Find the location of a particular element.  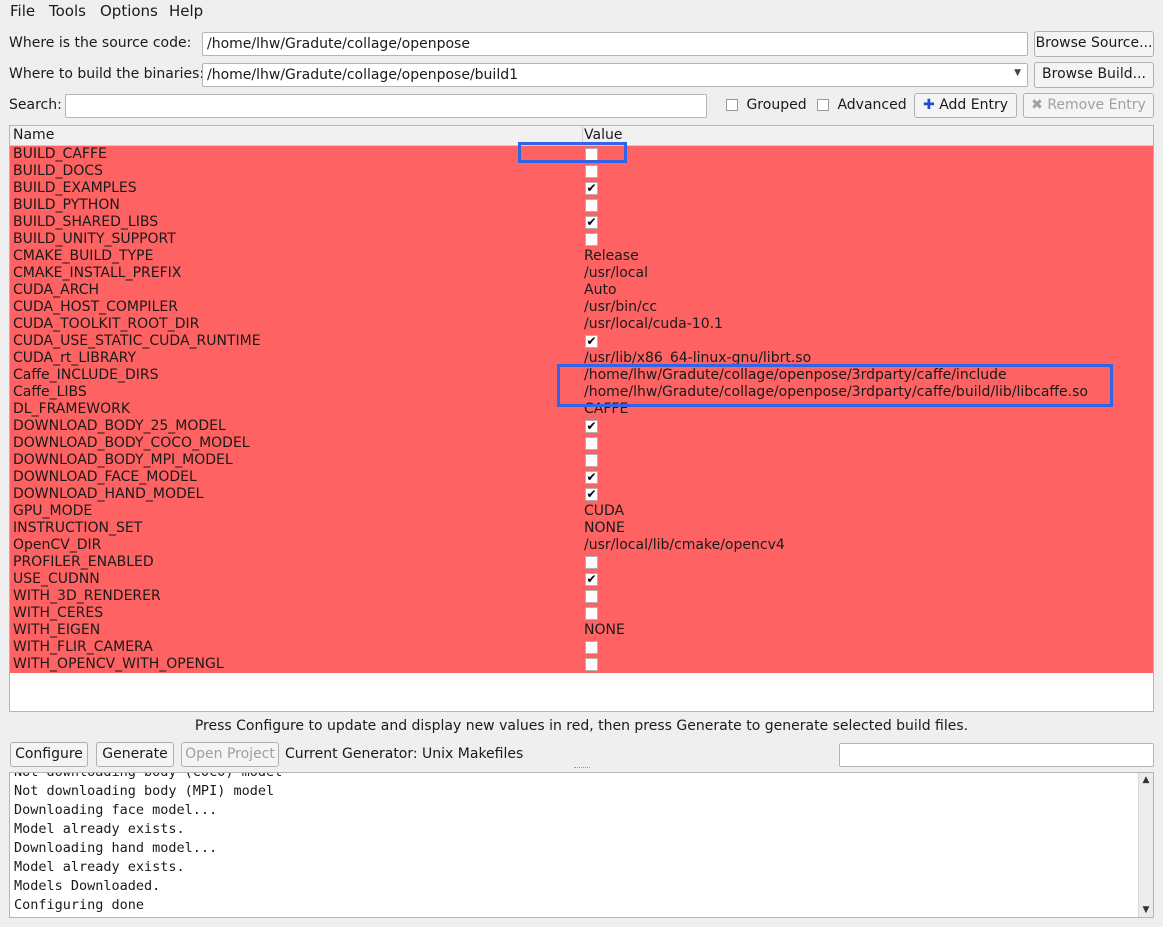

remove-entry-label: Remove Entry is located at coordinates (1096, 105).